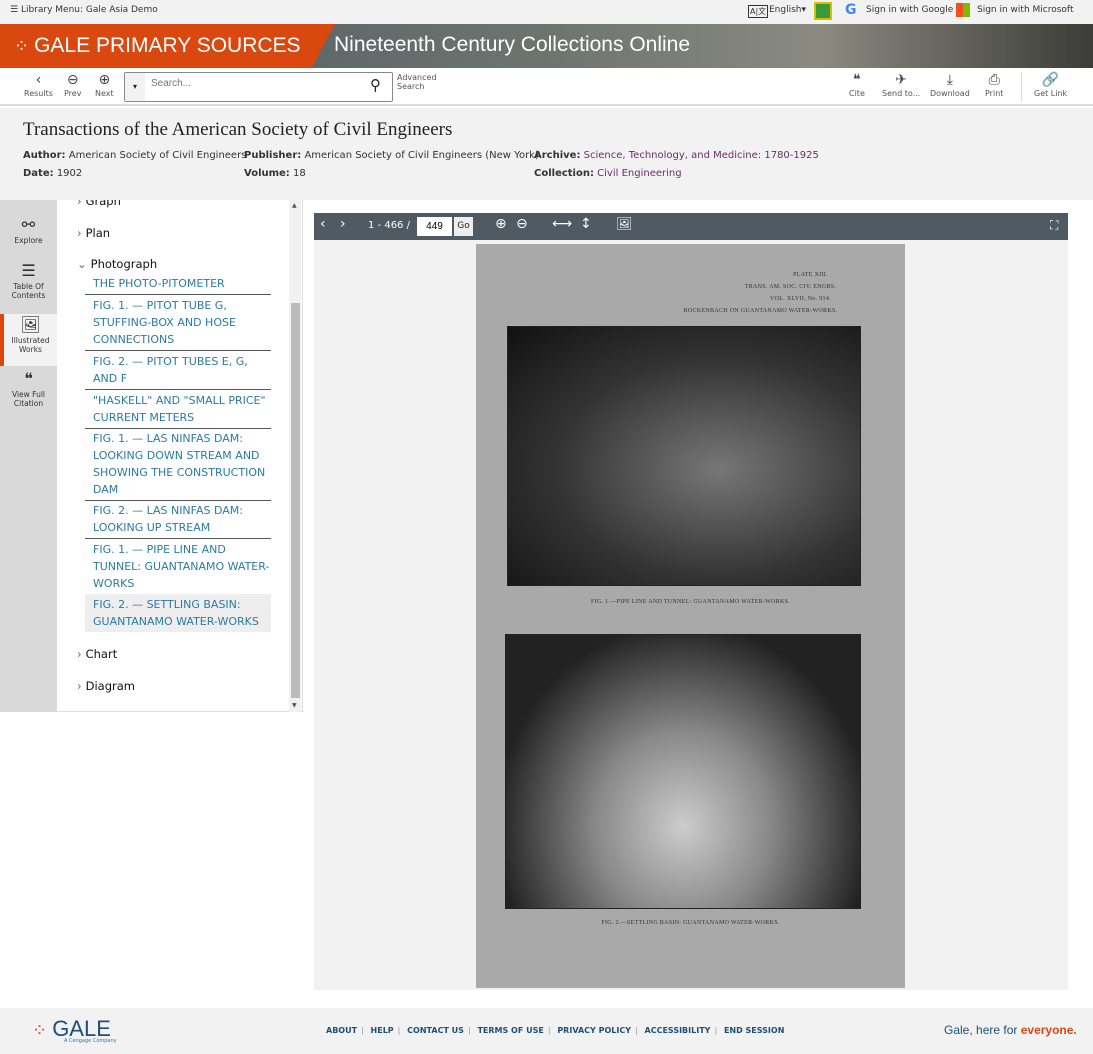  Describe the element at coordinates (1050, 85) in the screenshot. I see `get-link-button: 🔗 Get Link` at that location.